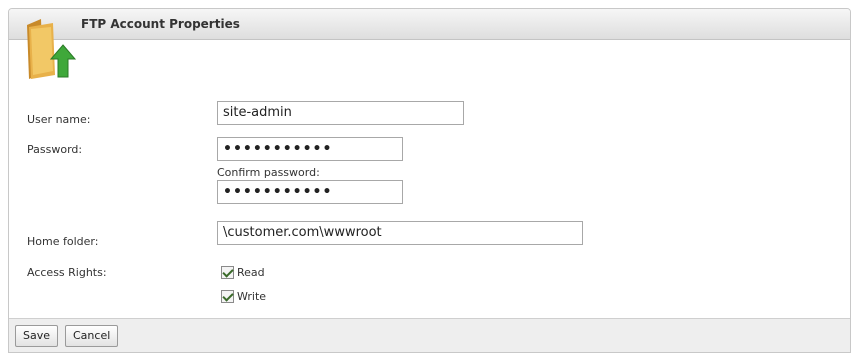 This screenshot has height=361, width=859. I want to click on write-checkbox-row: Write, so click(243, 296).